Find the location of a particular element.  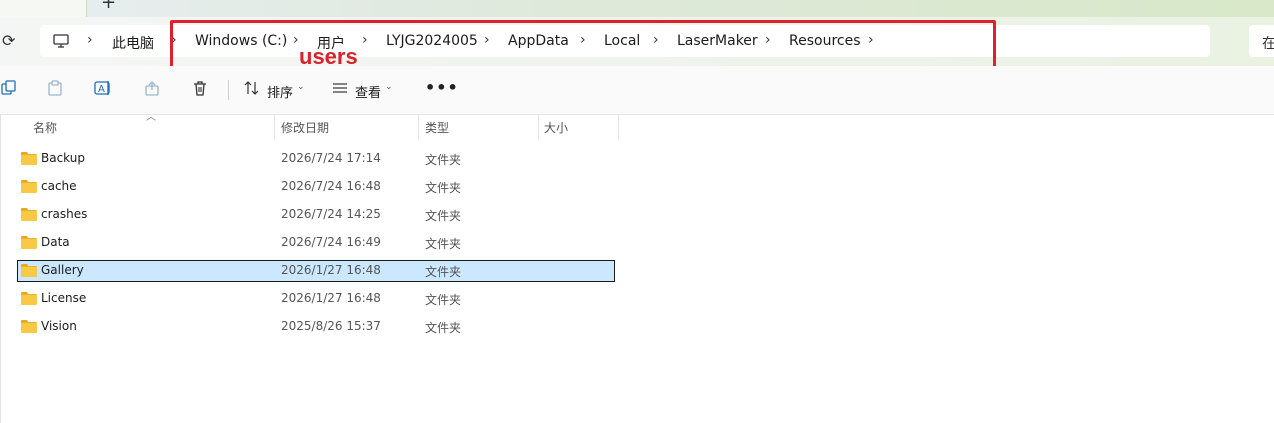

sort-button-label: 排序 is located at coordinates (280, 91).